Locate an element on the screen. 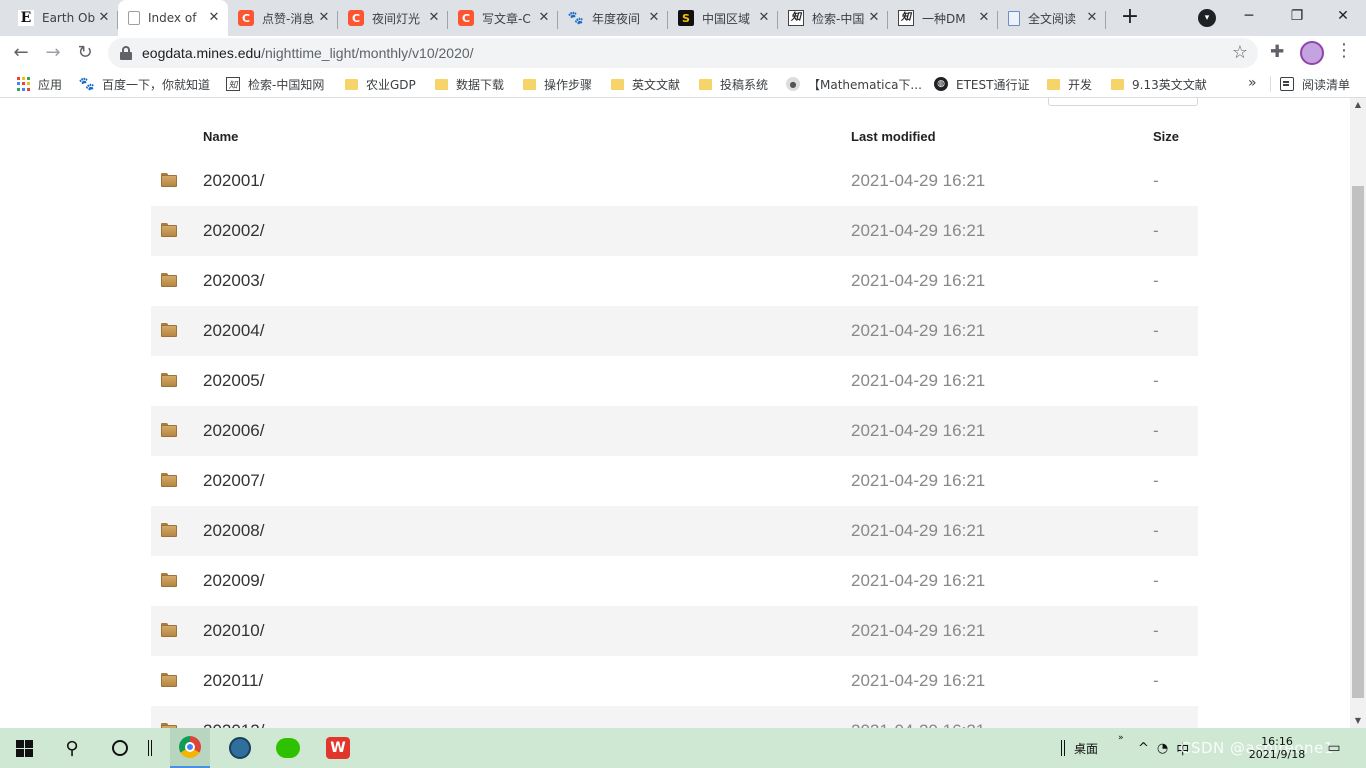 This screenshot has width=1366, height=768. folder-name-link: 202011/ is located at coordinates (233, 681).